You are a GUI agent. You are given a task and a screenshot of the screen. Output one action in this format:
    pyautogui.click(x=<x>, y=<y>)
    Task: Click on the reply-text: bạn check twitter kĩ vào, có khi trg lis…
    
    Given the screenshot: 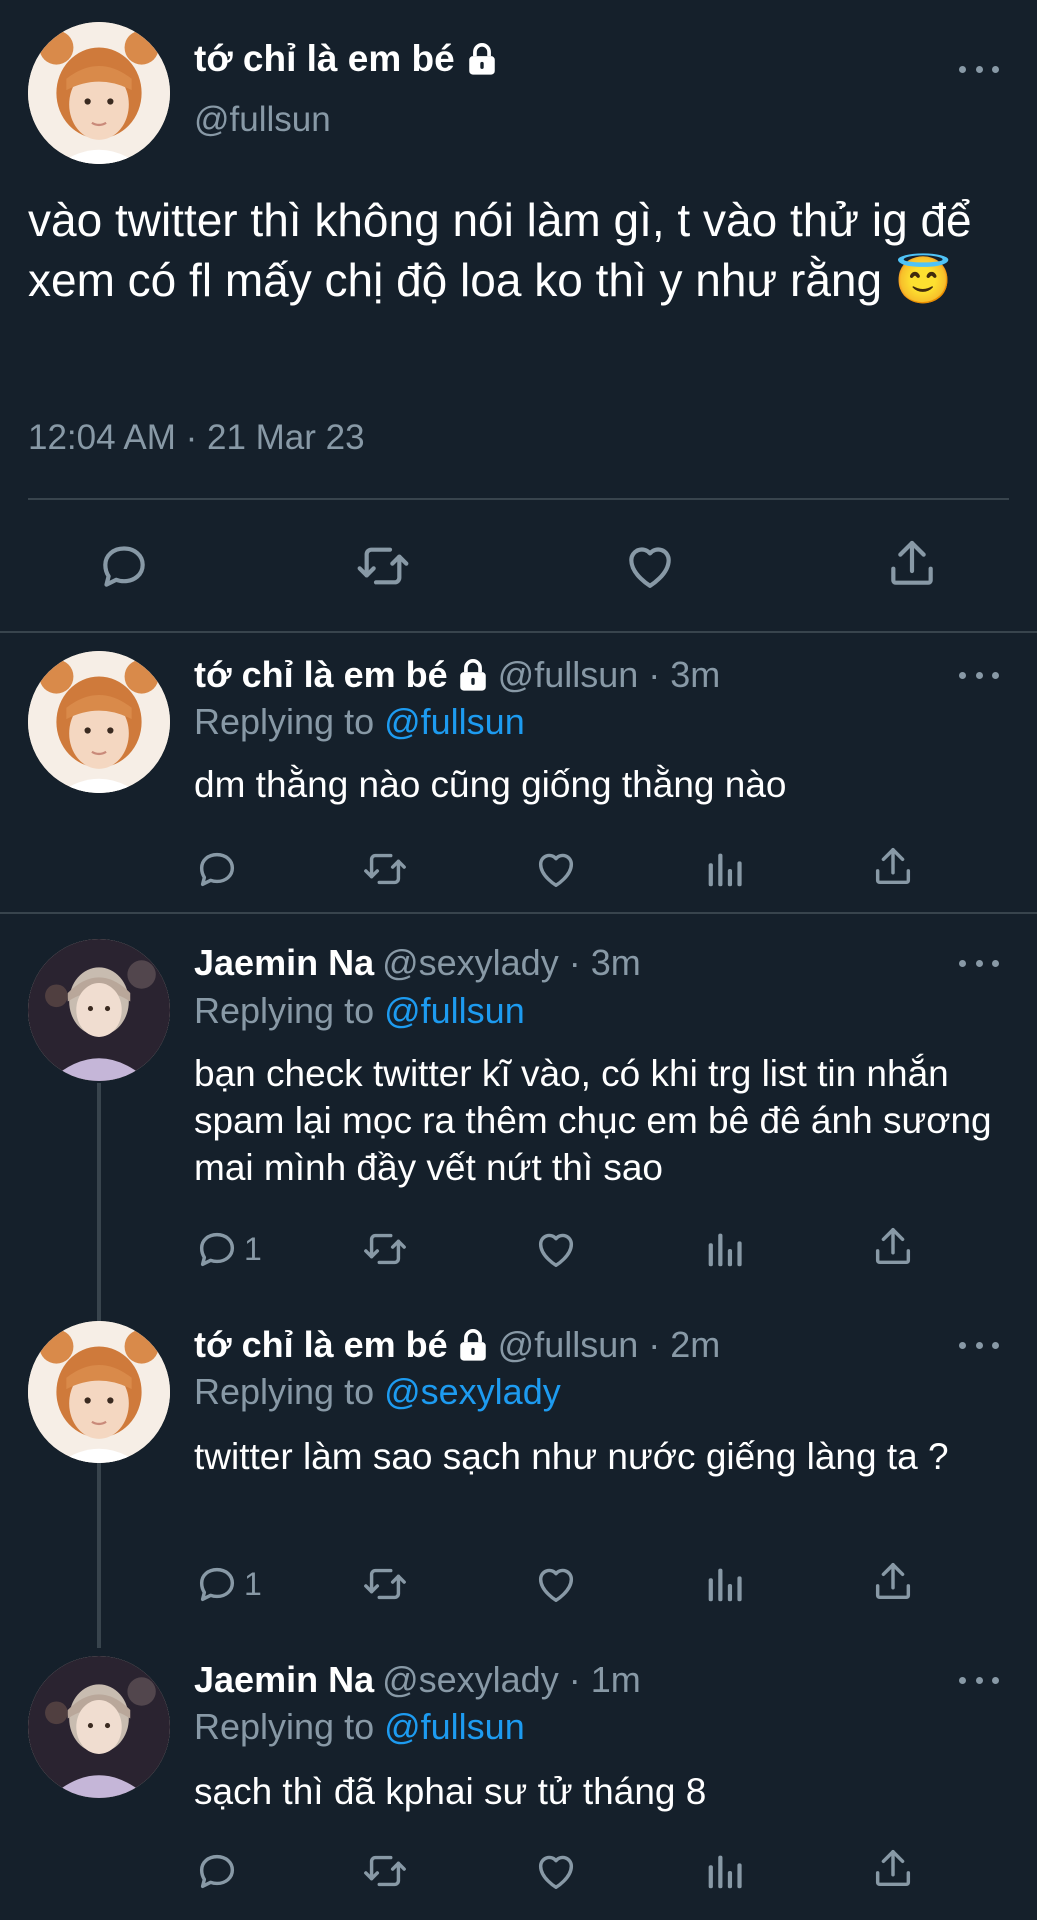 What is the action you would take?
    pyautogui.click(x=593, y=1120)
    